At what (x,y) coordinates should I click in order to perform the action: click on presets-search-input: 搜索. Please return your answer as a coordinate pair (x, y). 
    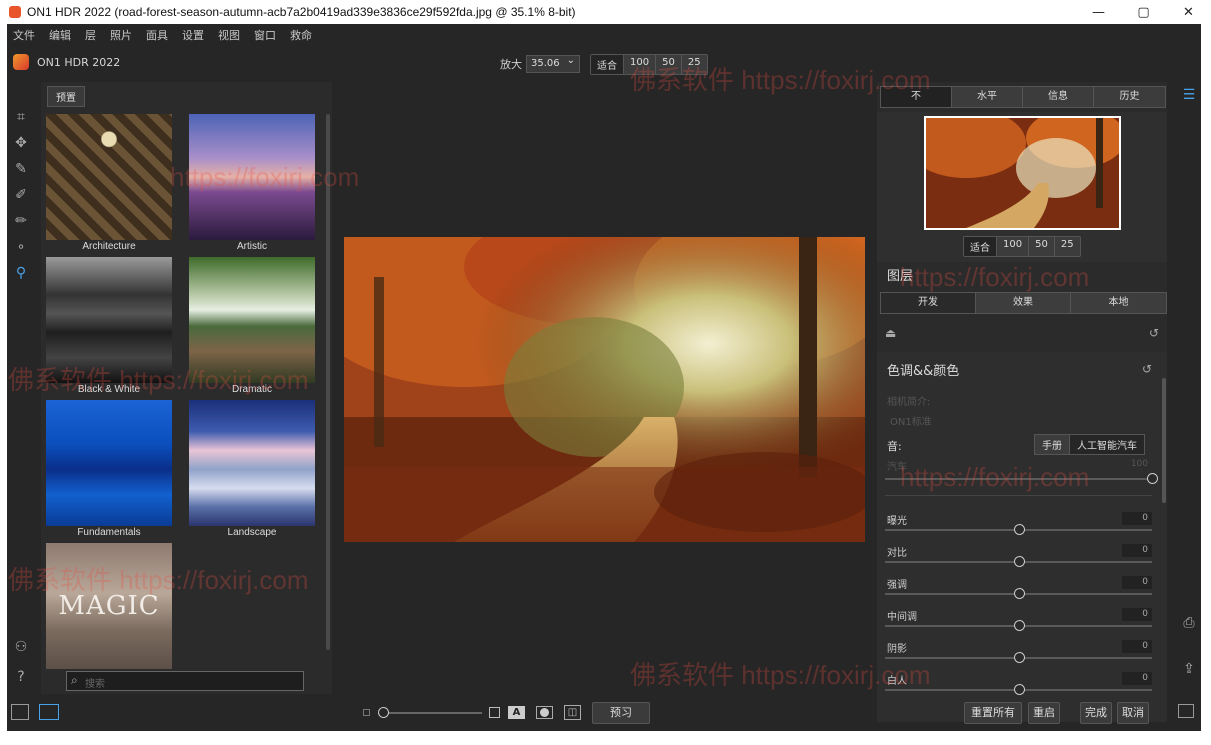
    Looking at the image, I should click on (185, 681).